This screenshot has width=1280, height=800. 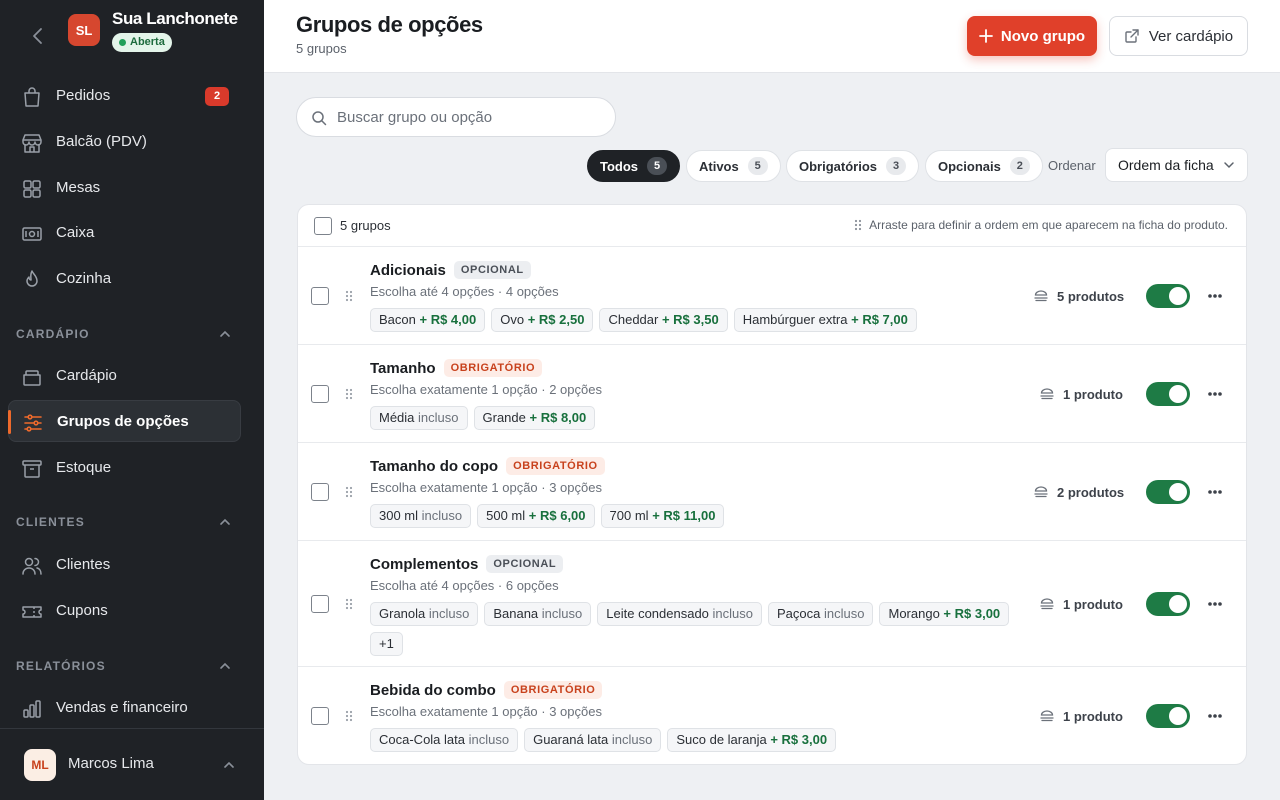 I want to click on products-count: 1 produto, so click(x=1093, y=394).